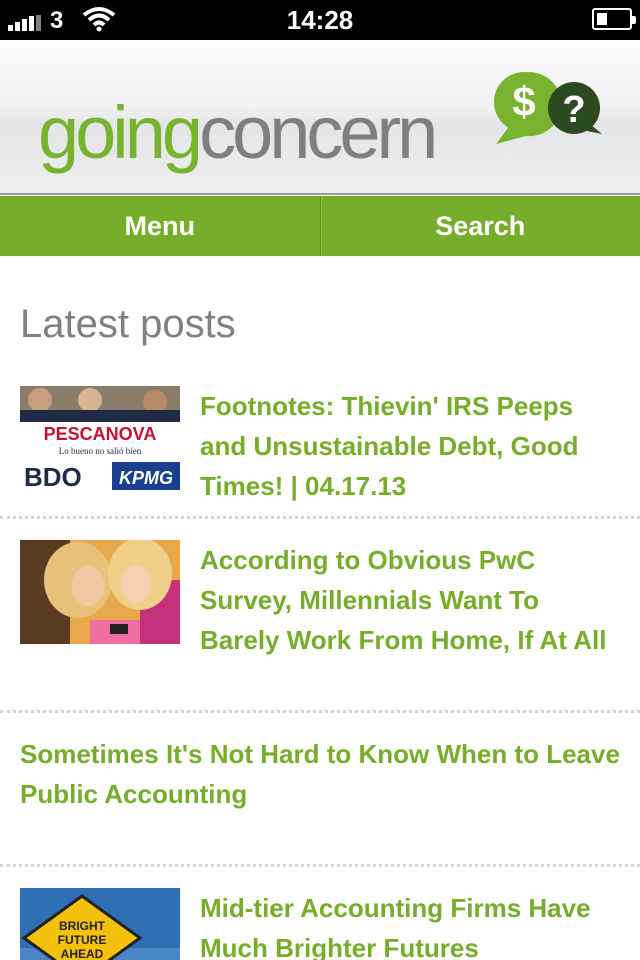 Image resolution: width=640 pixels, height=960 pixels. What do you see at coordinates (82, 926) in the screenshot?
I see `thumb-sign-line1: BRIGHT` at bounding box center [82, 926].